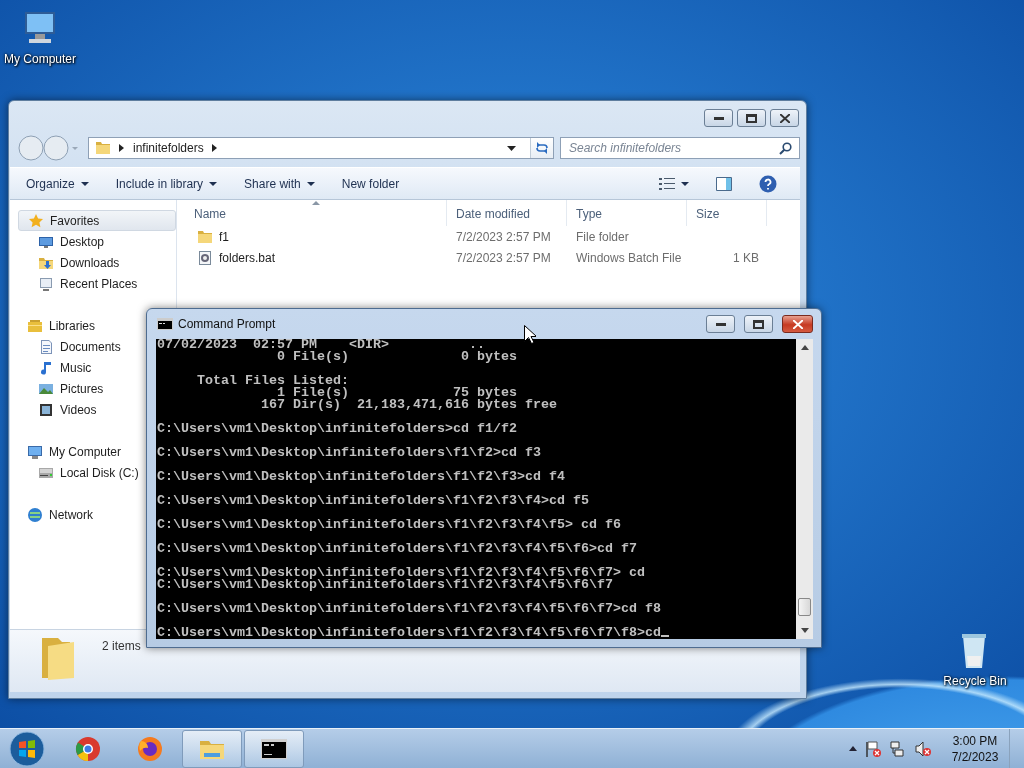 The width and height of the screenshot is (1024, 768). Describe the element at coordinates (35, 325) in the screenshot. I see `library-icon` at that location.